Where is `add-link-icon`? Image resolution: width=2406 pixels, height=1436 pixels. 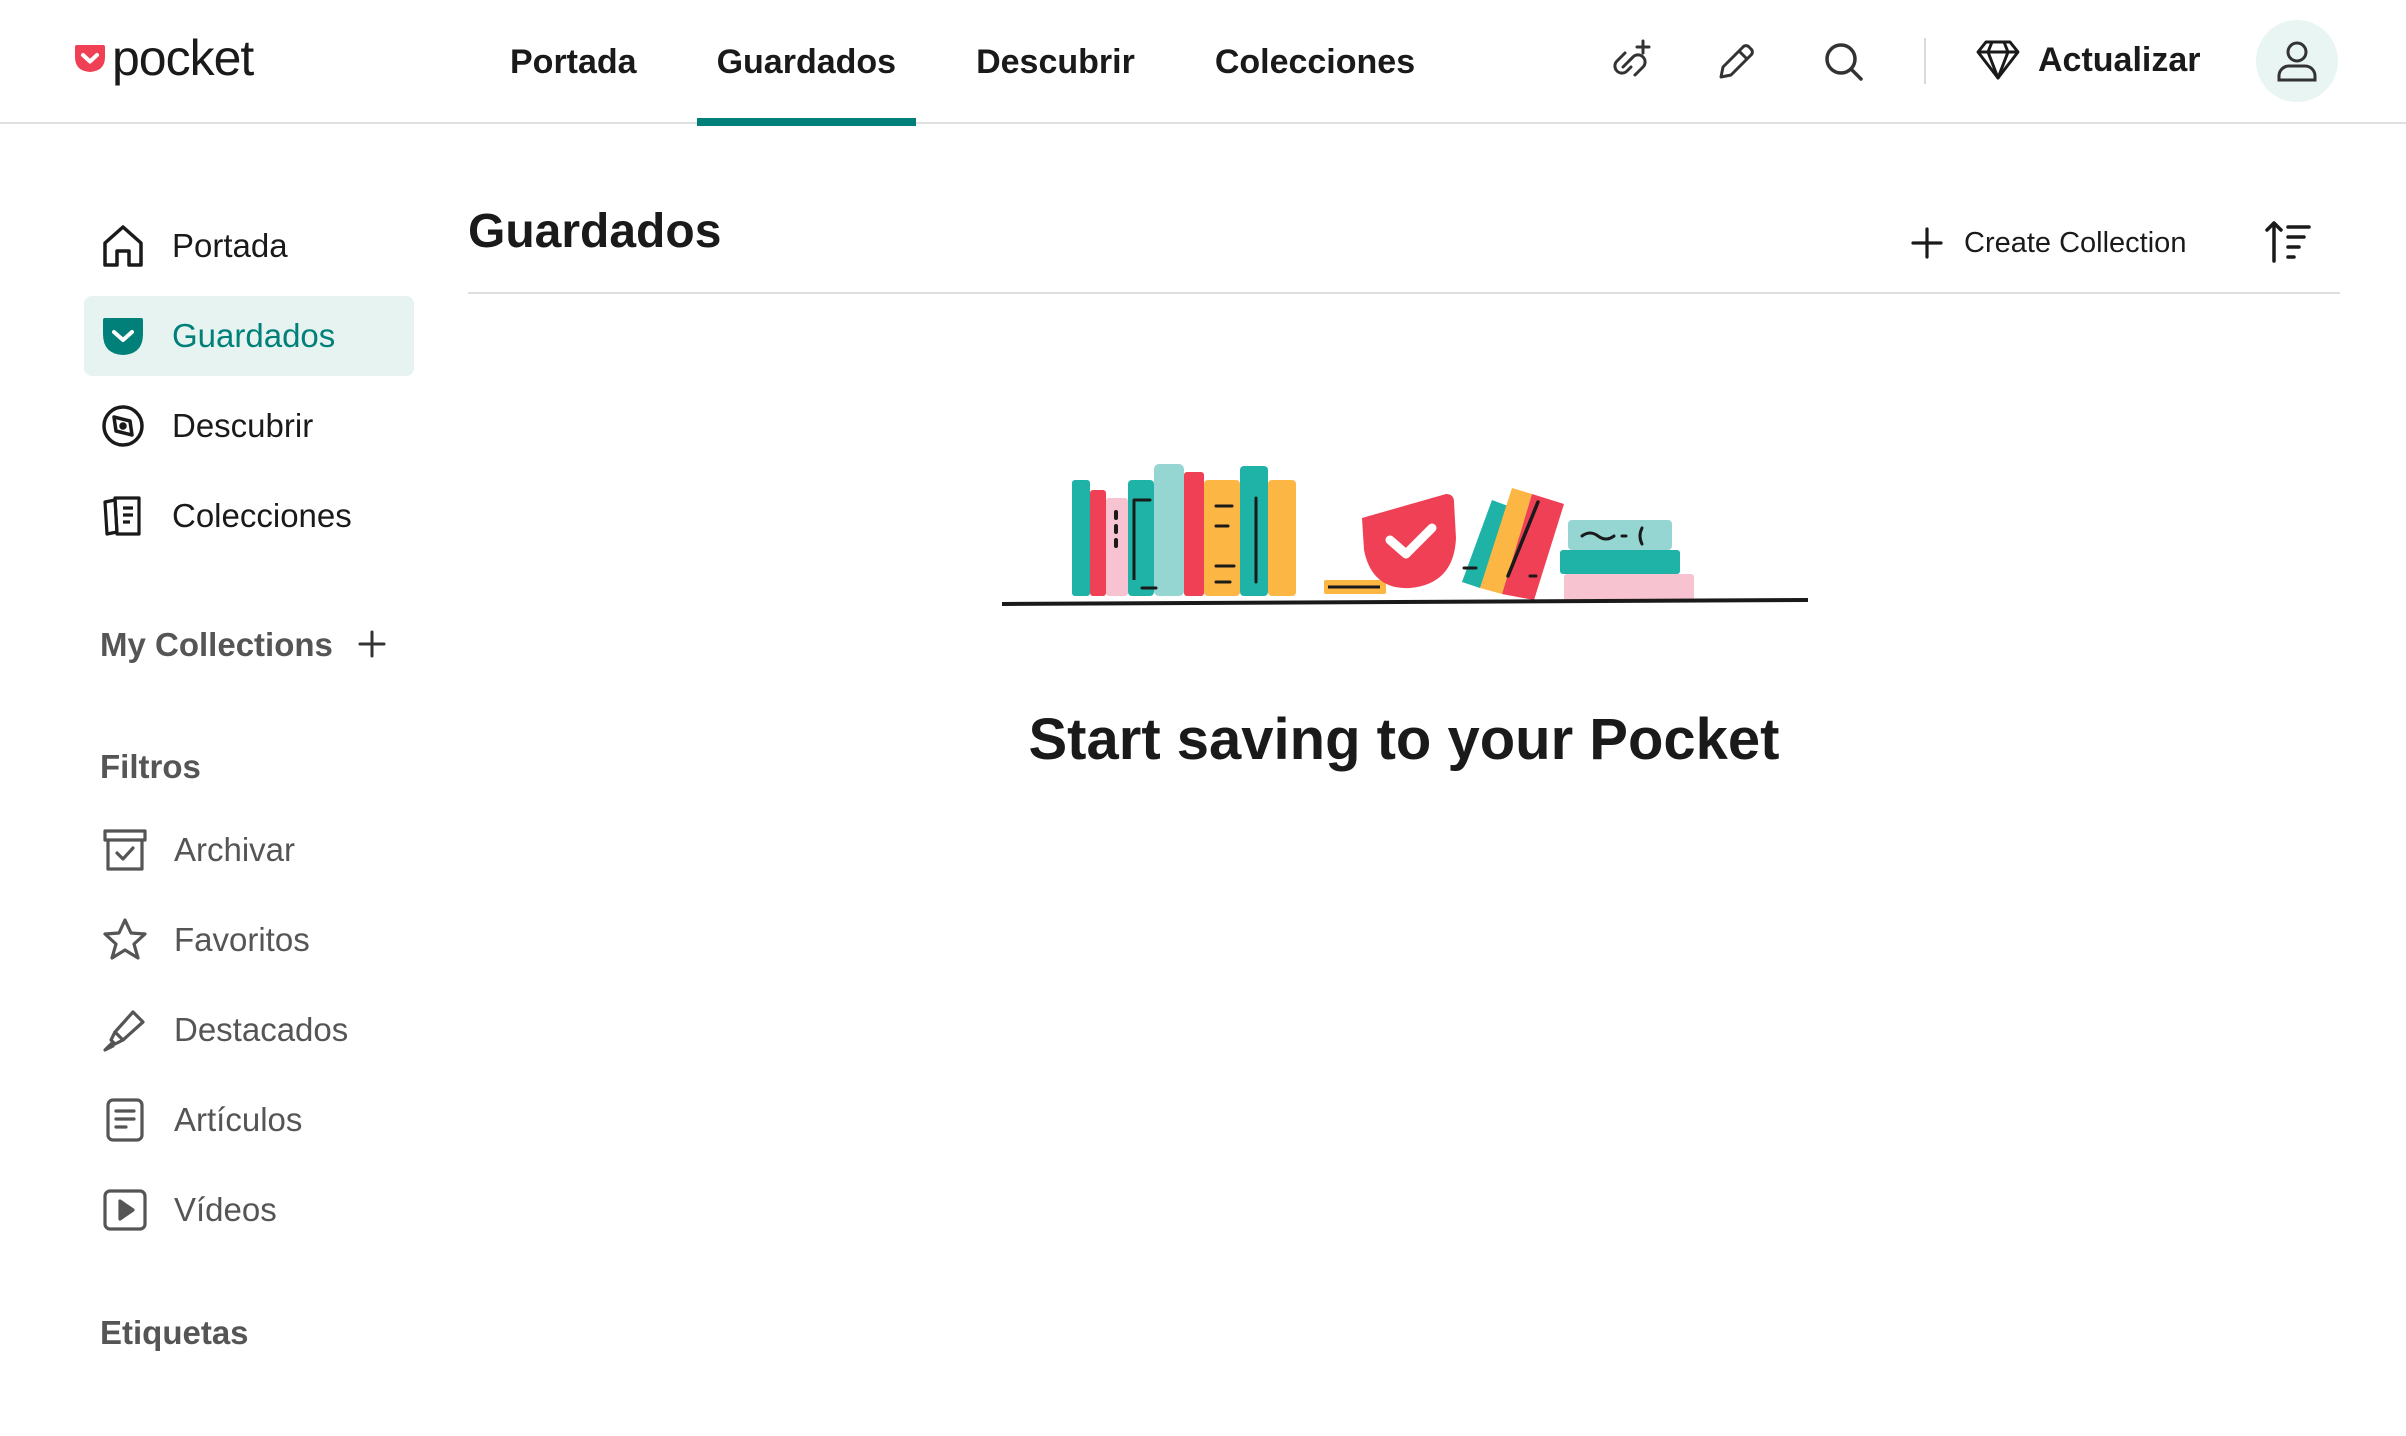
add-link-icon is located at coordinates (1632, 58).